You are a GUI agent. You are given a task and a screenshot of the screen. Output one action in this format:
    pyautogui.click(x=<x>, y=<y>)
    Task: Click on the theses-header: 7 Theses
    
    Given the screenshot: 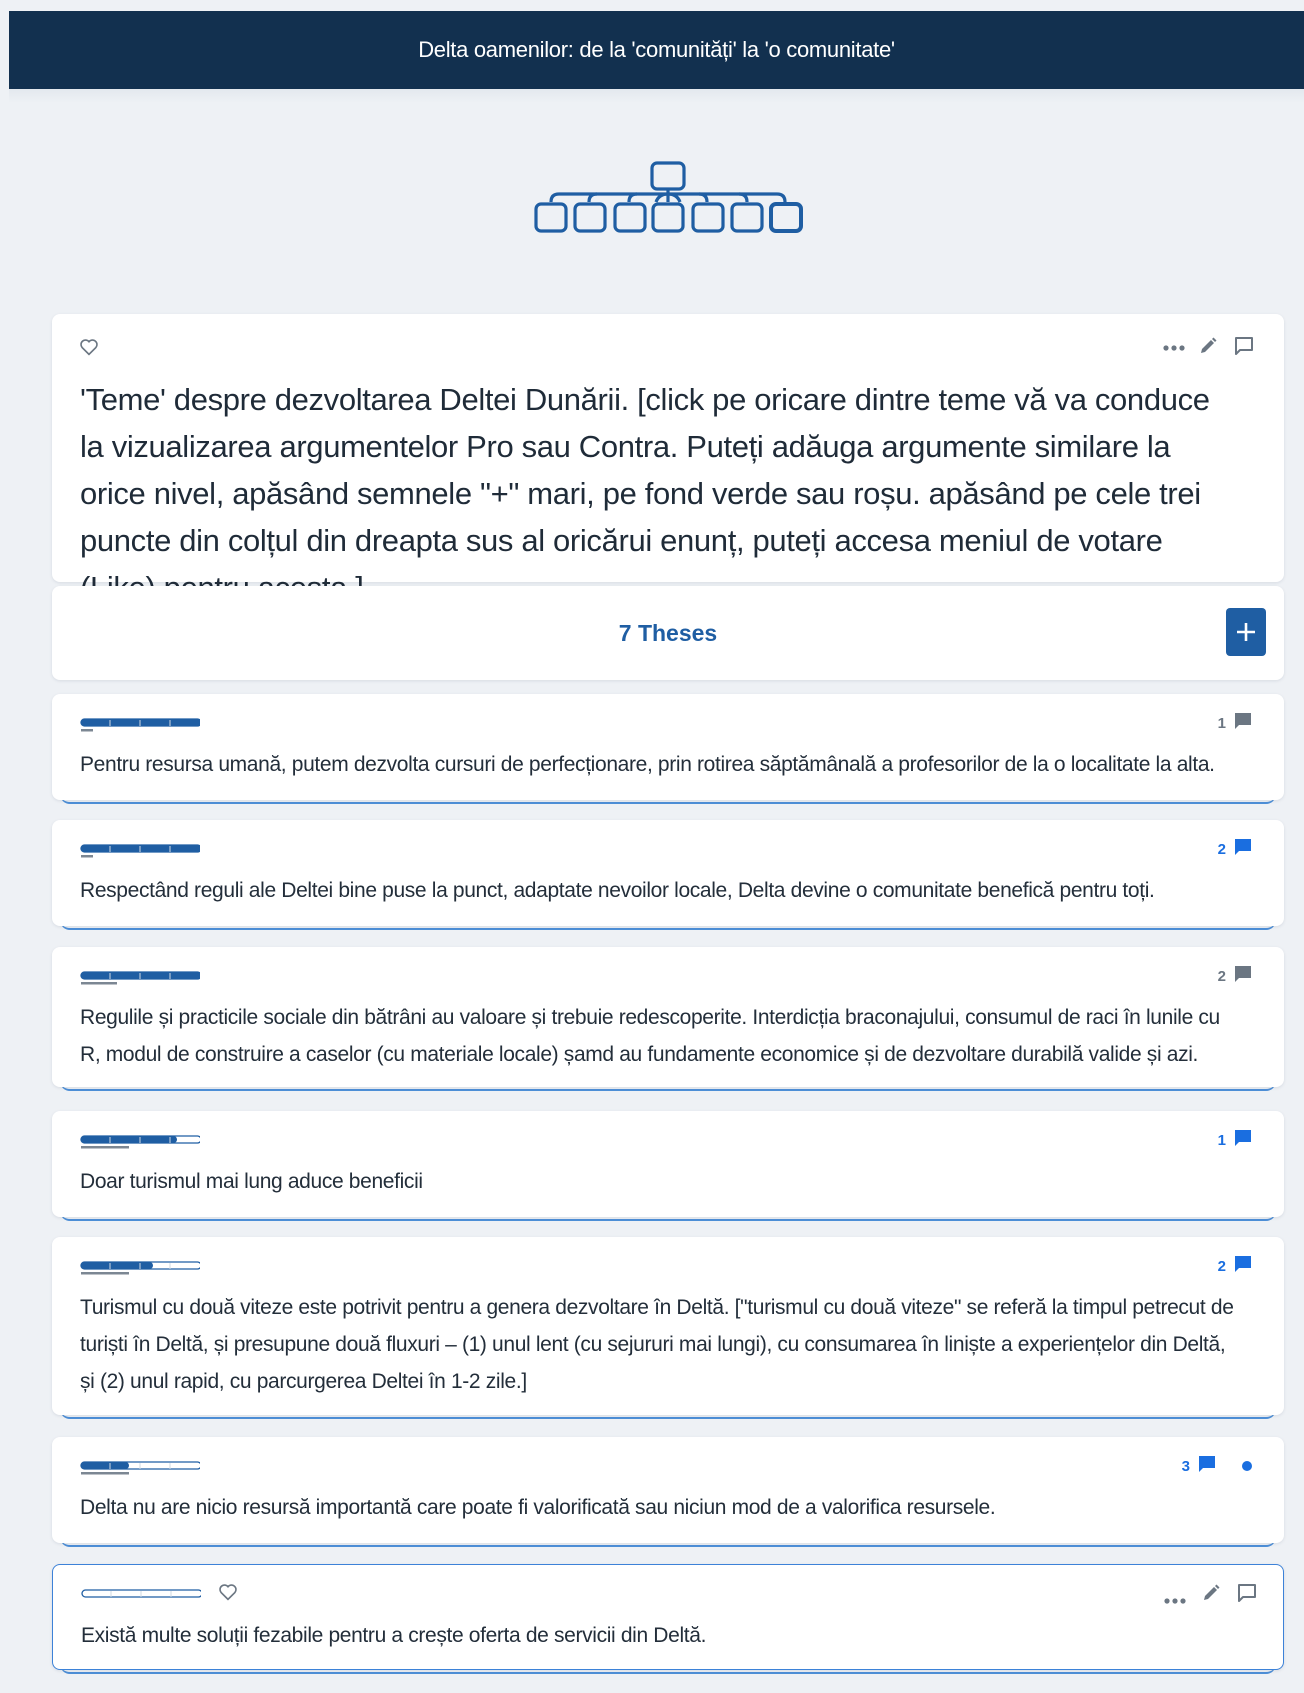 What is the action you would take?
    pyautogui.click(x=668, y=633)
    